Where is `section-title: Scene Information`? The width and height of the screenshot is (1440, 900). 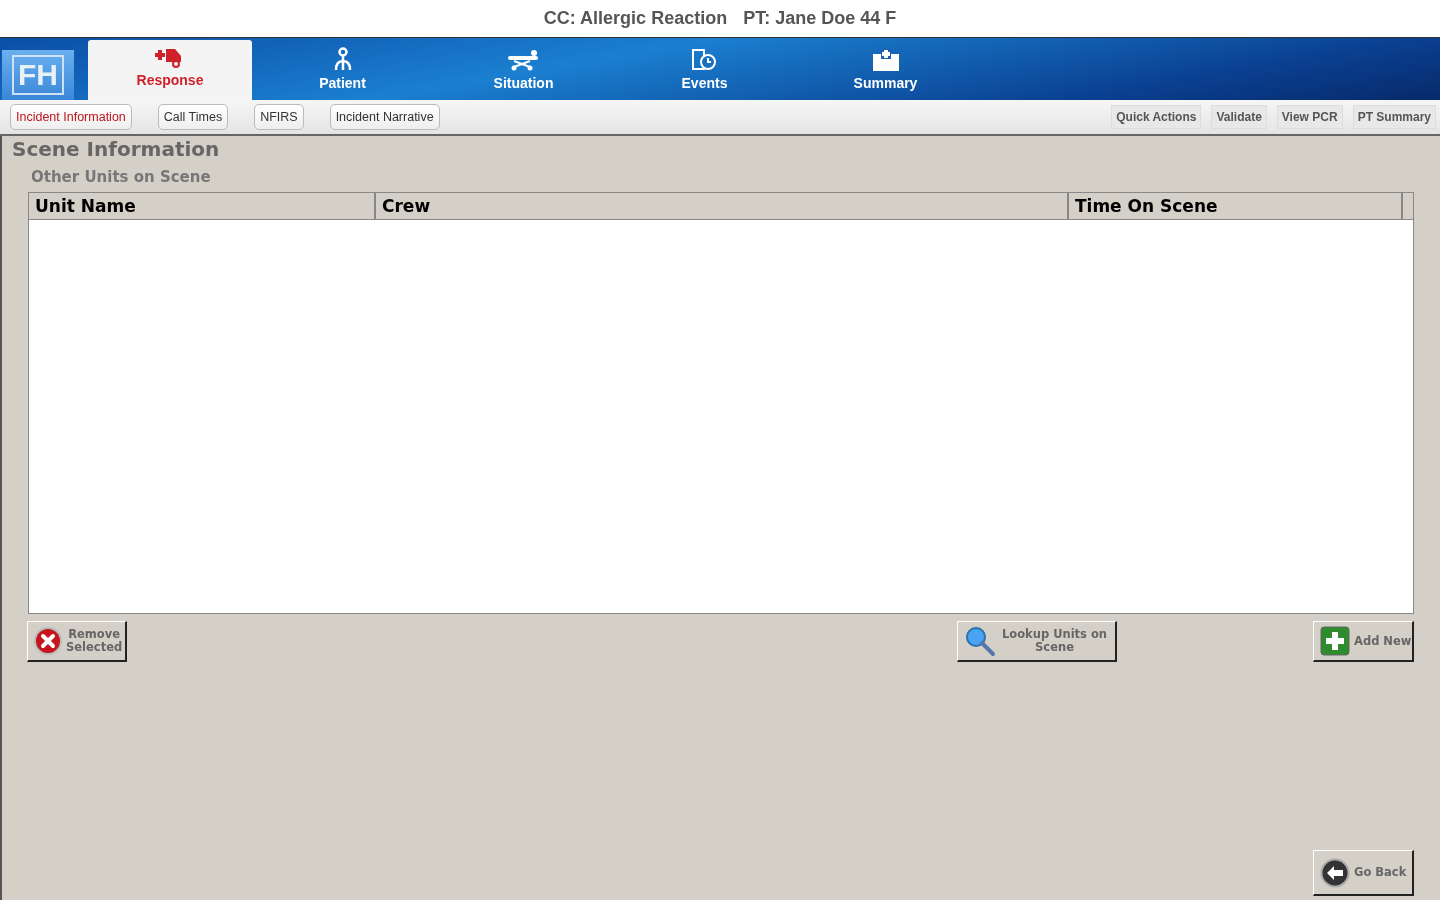
section-title: Scene Information is located at coordinates (116, 148).